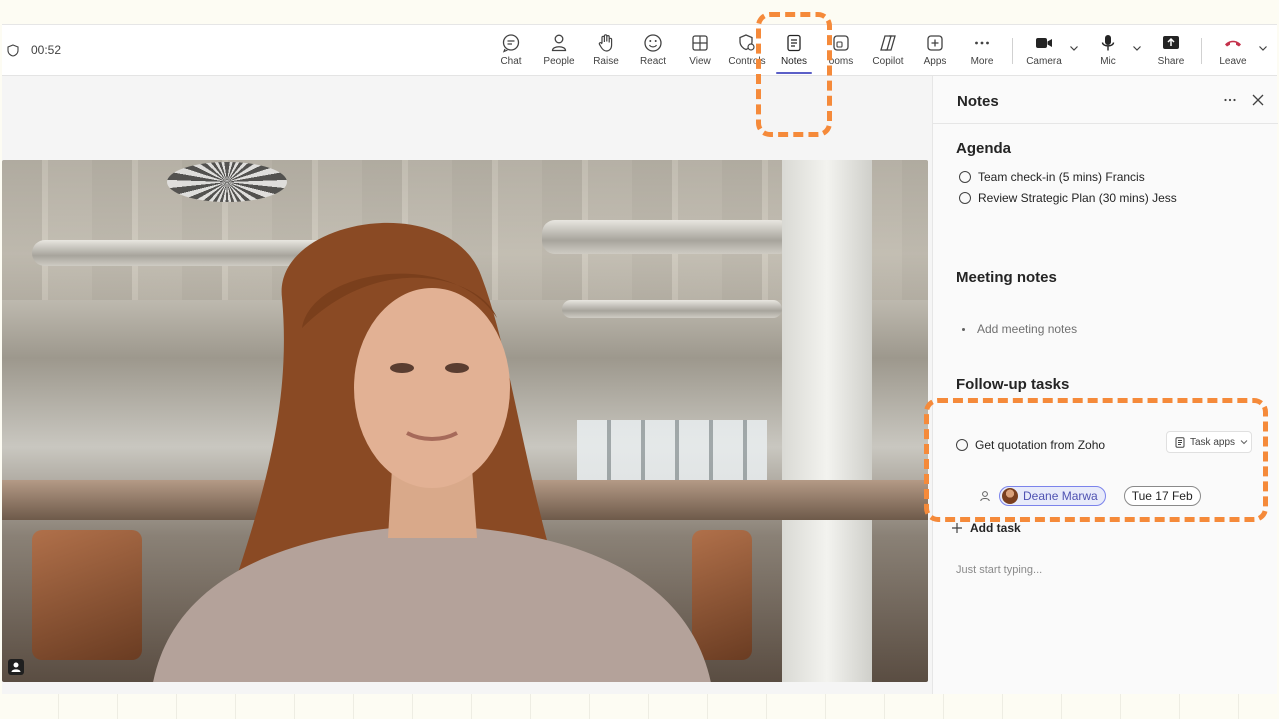 This screenshot has height=719, width=1279. Describe the element at coordinates (227, 182) in the screenshot. I see `video-ceiling-fan` at that location.